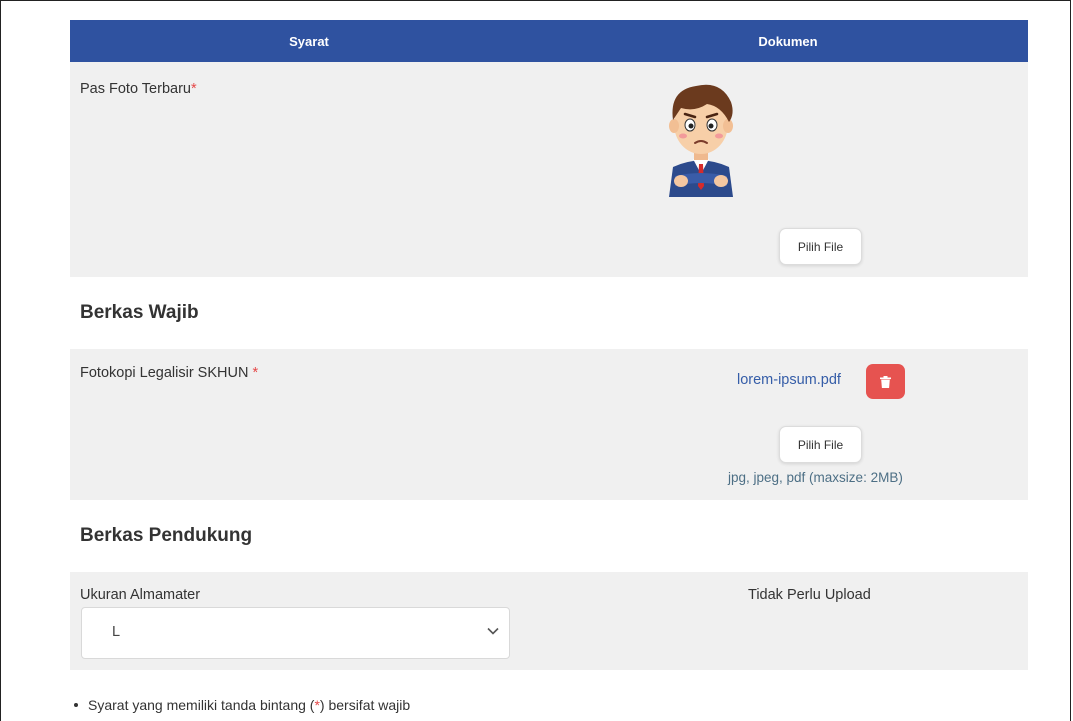 This screenshot has height=721, width=1073. I want to click on avatar-illustration, so click(701, 140).